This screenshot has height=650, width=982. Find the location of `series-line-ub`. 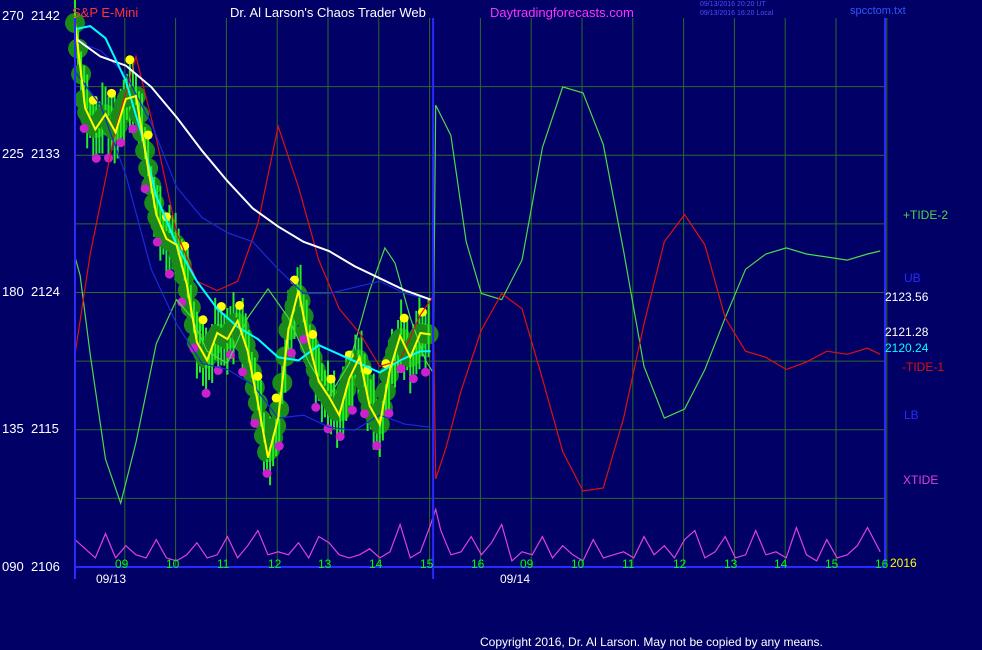

series-line-ub is located at coordinates (252, 170).